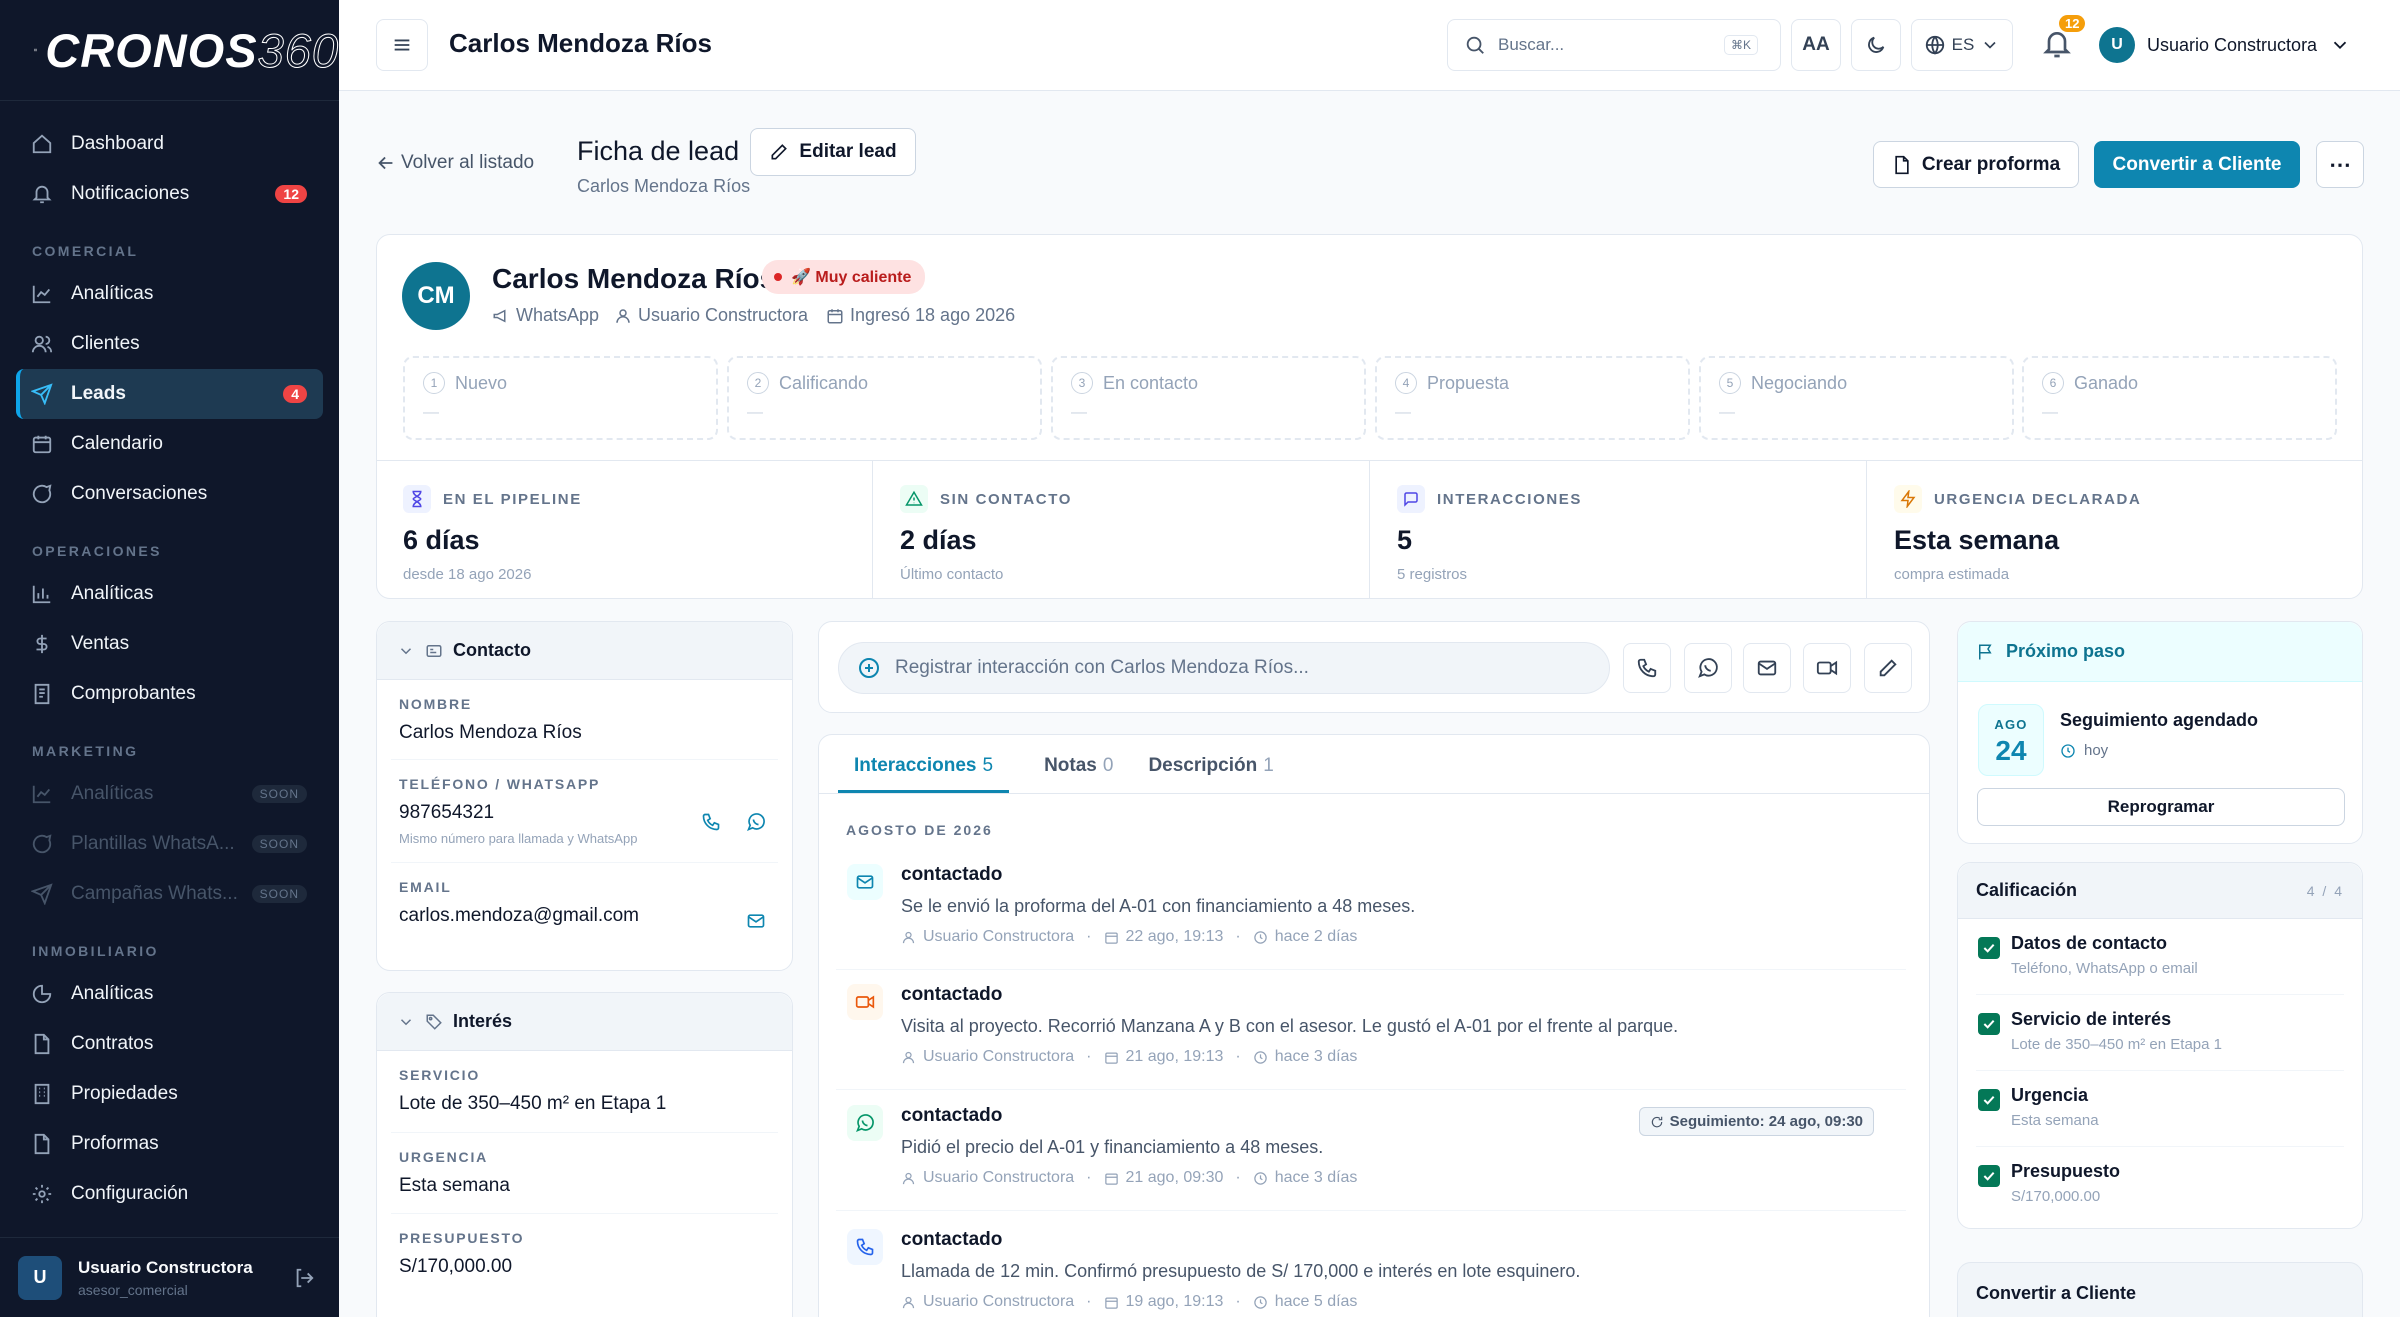 Image resolution: width=2400 pixels, height=1317 pixels. I want to click on contact-section-header: Contacto, so click(584, 651).